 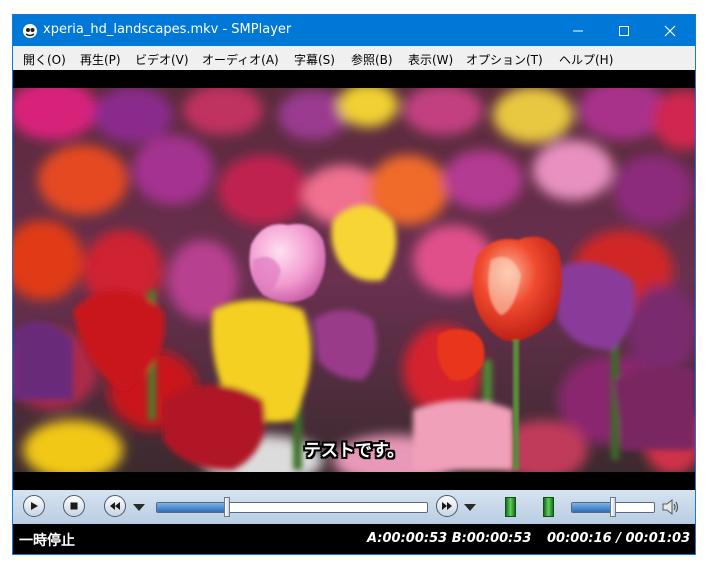 What do you see at coordinates (504, 59) in the screenshot?
I see `menu-options: オプション(T)` at bounding box center [504, 59].